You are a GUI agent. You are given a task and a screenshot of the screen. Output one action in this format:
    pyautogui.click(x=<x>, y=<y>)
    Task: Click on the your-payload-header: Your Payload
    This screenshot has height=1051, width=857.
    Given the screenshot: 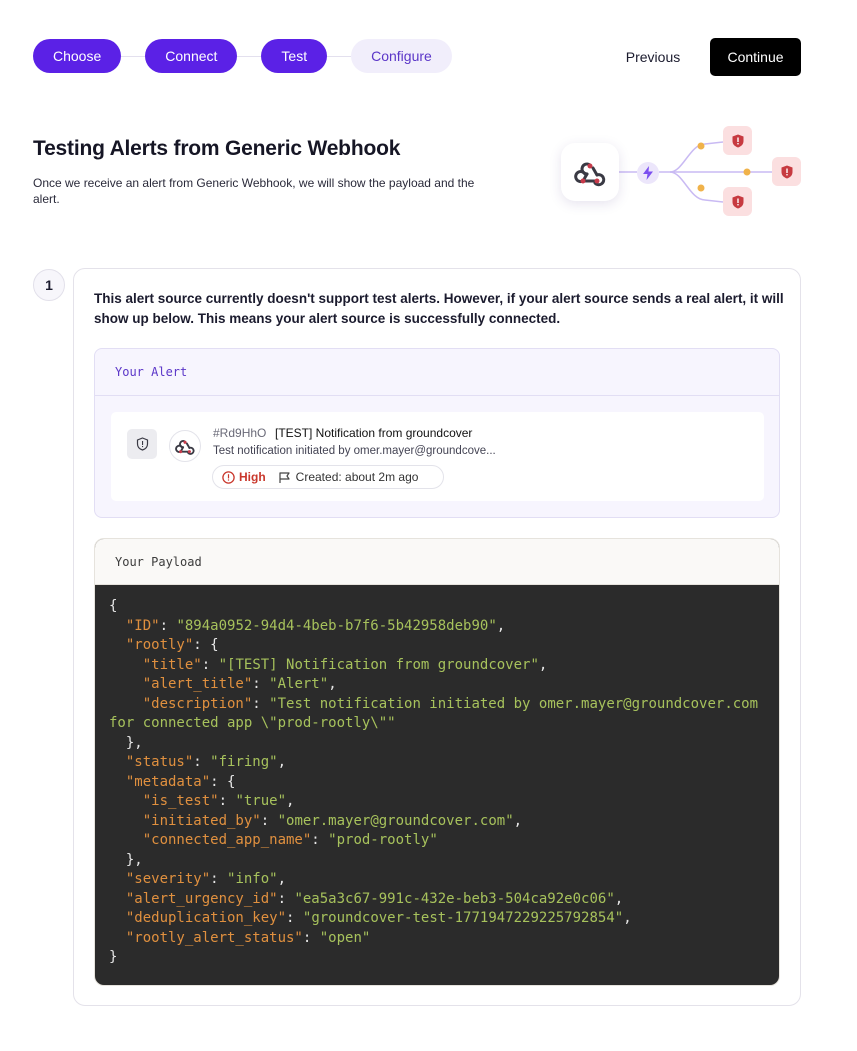 What is the action you would take?
    pyautogui.click(x=437, y=562)
    